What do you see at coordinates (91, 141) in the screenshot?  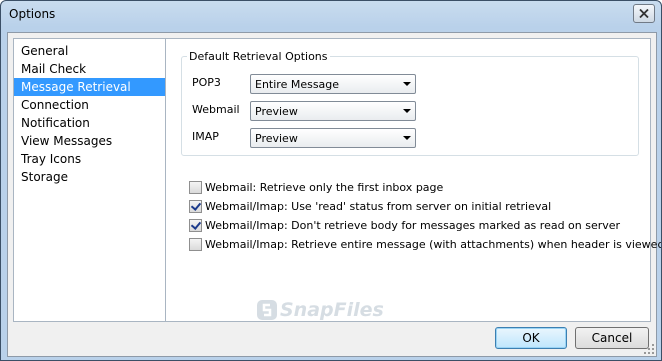 I see `sidebar-item-view-messages: View Messages` at bounding box center [91, 141].